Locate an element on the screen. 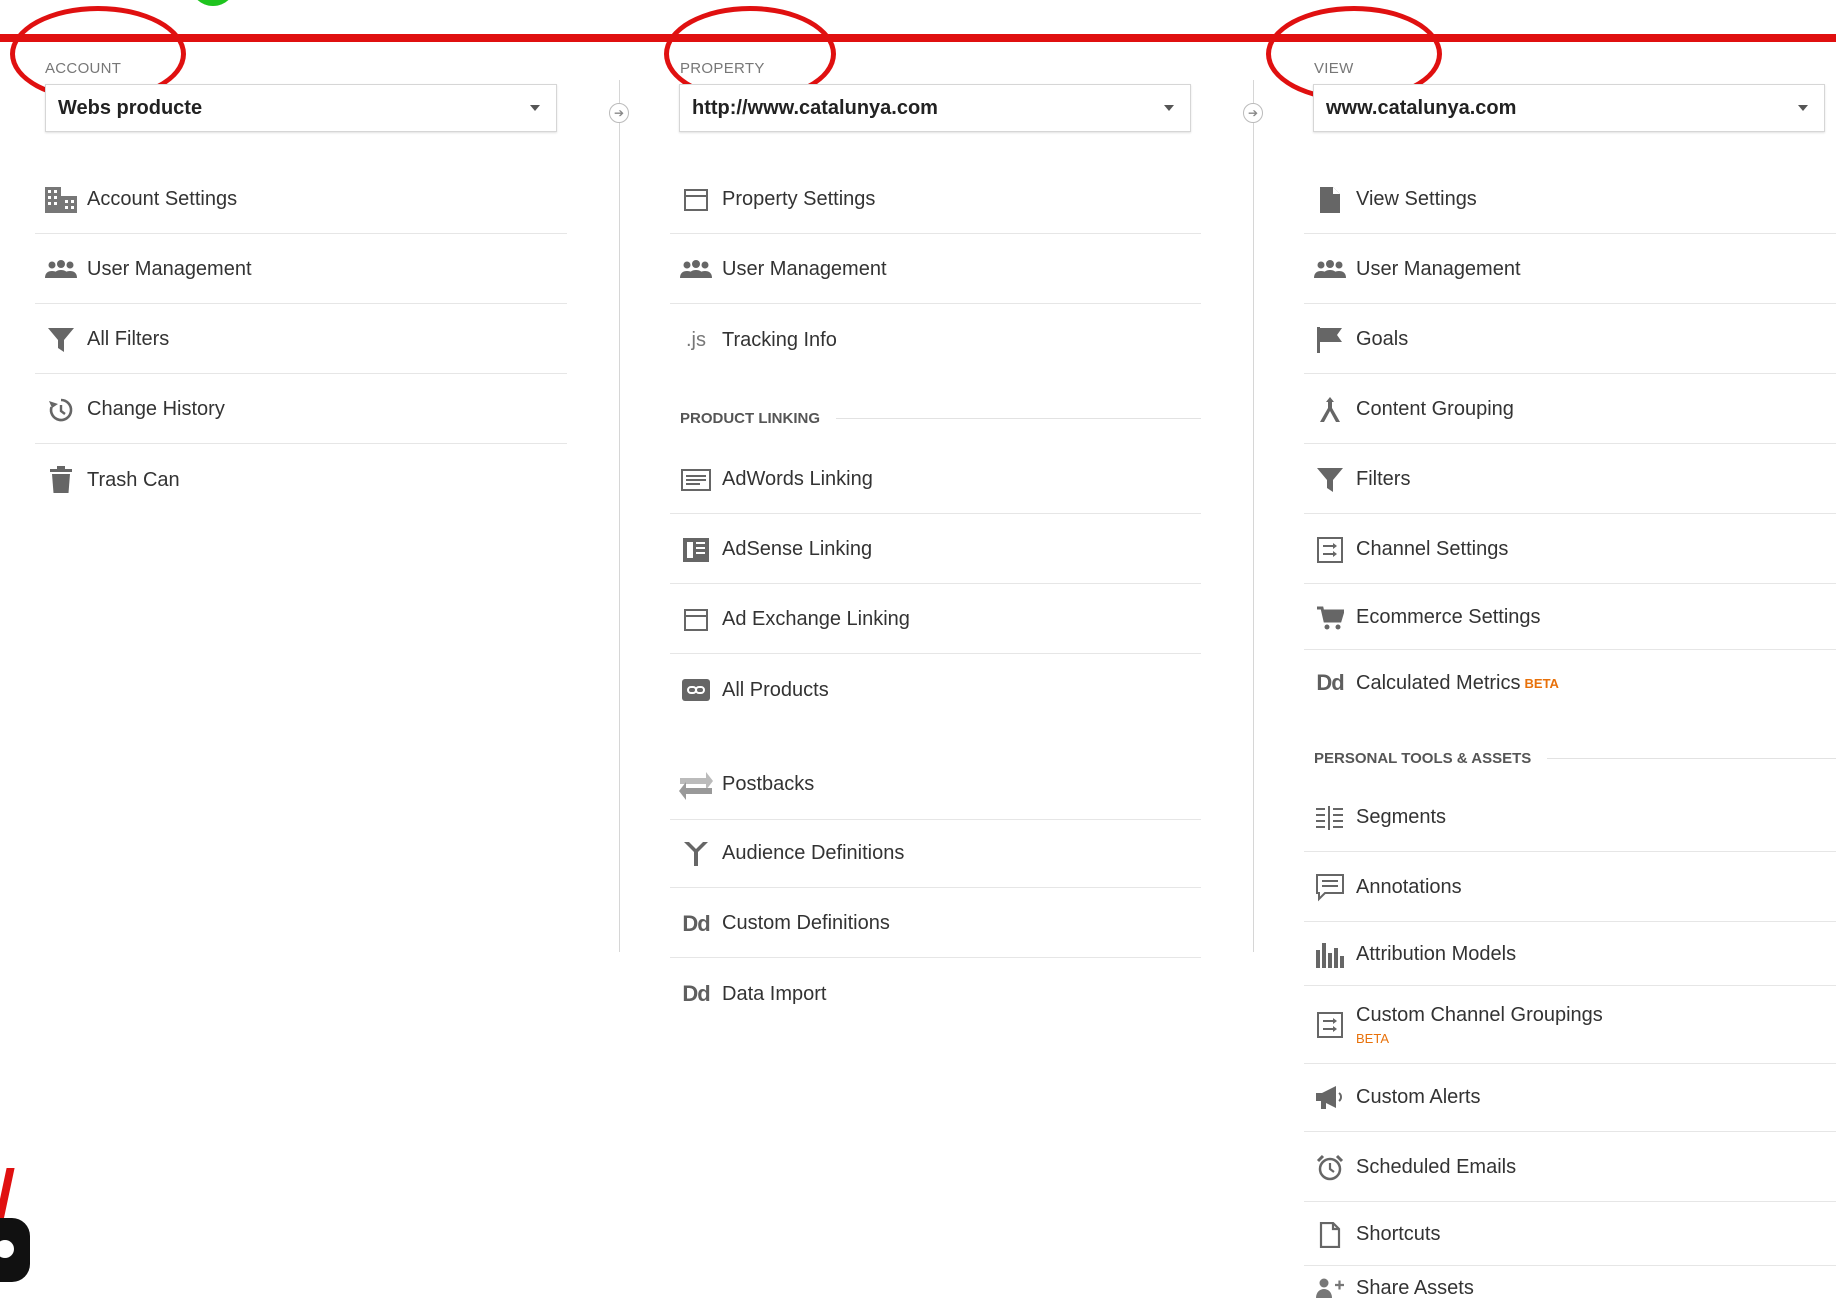 The height and width of the screenshot is (1310, 1836). channel-icon is located at coordinates (1330, 549).